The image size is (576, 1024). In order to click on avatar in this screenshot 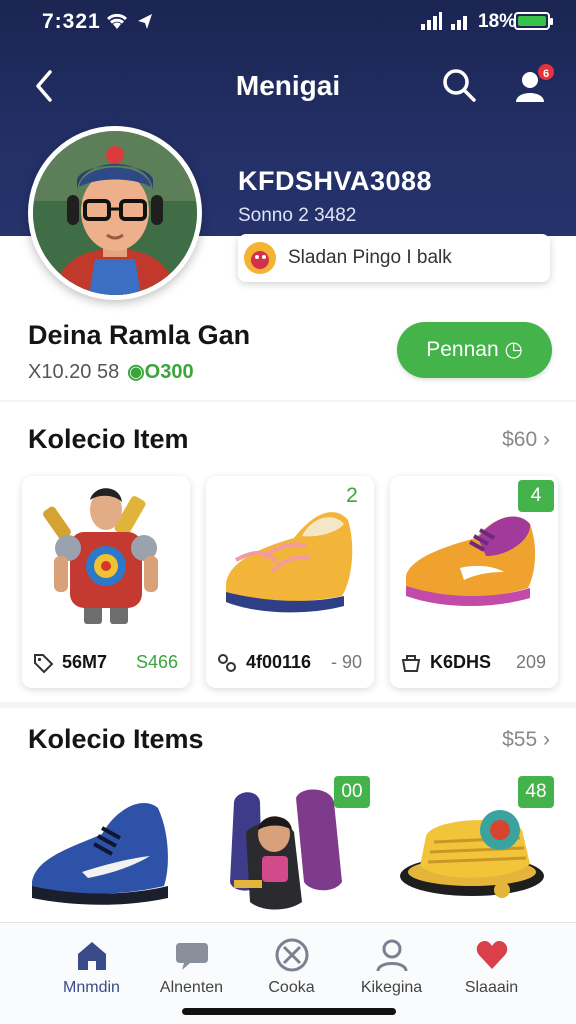, I will do `click(115, 213)`.